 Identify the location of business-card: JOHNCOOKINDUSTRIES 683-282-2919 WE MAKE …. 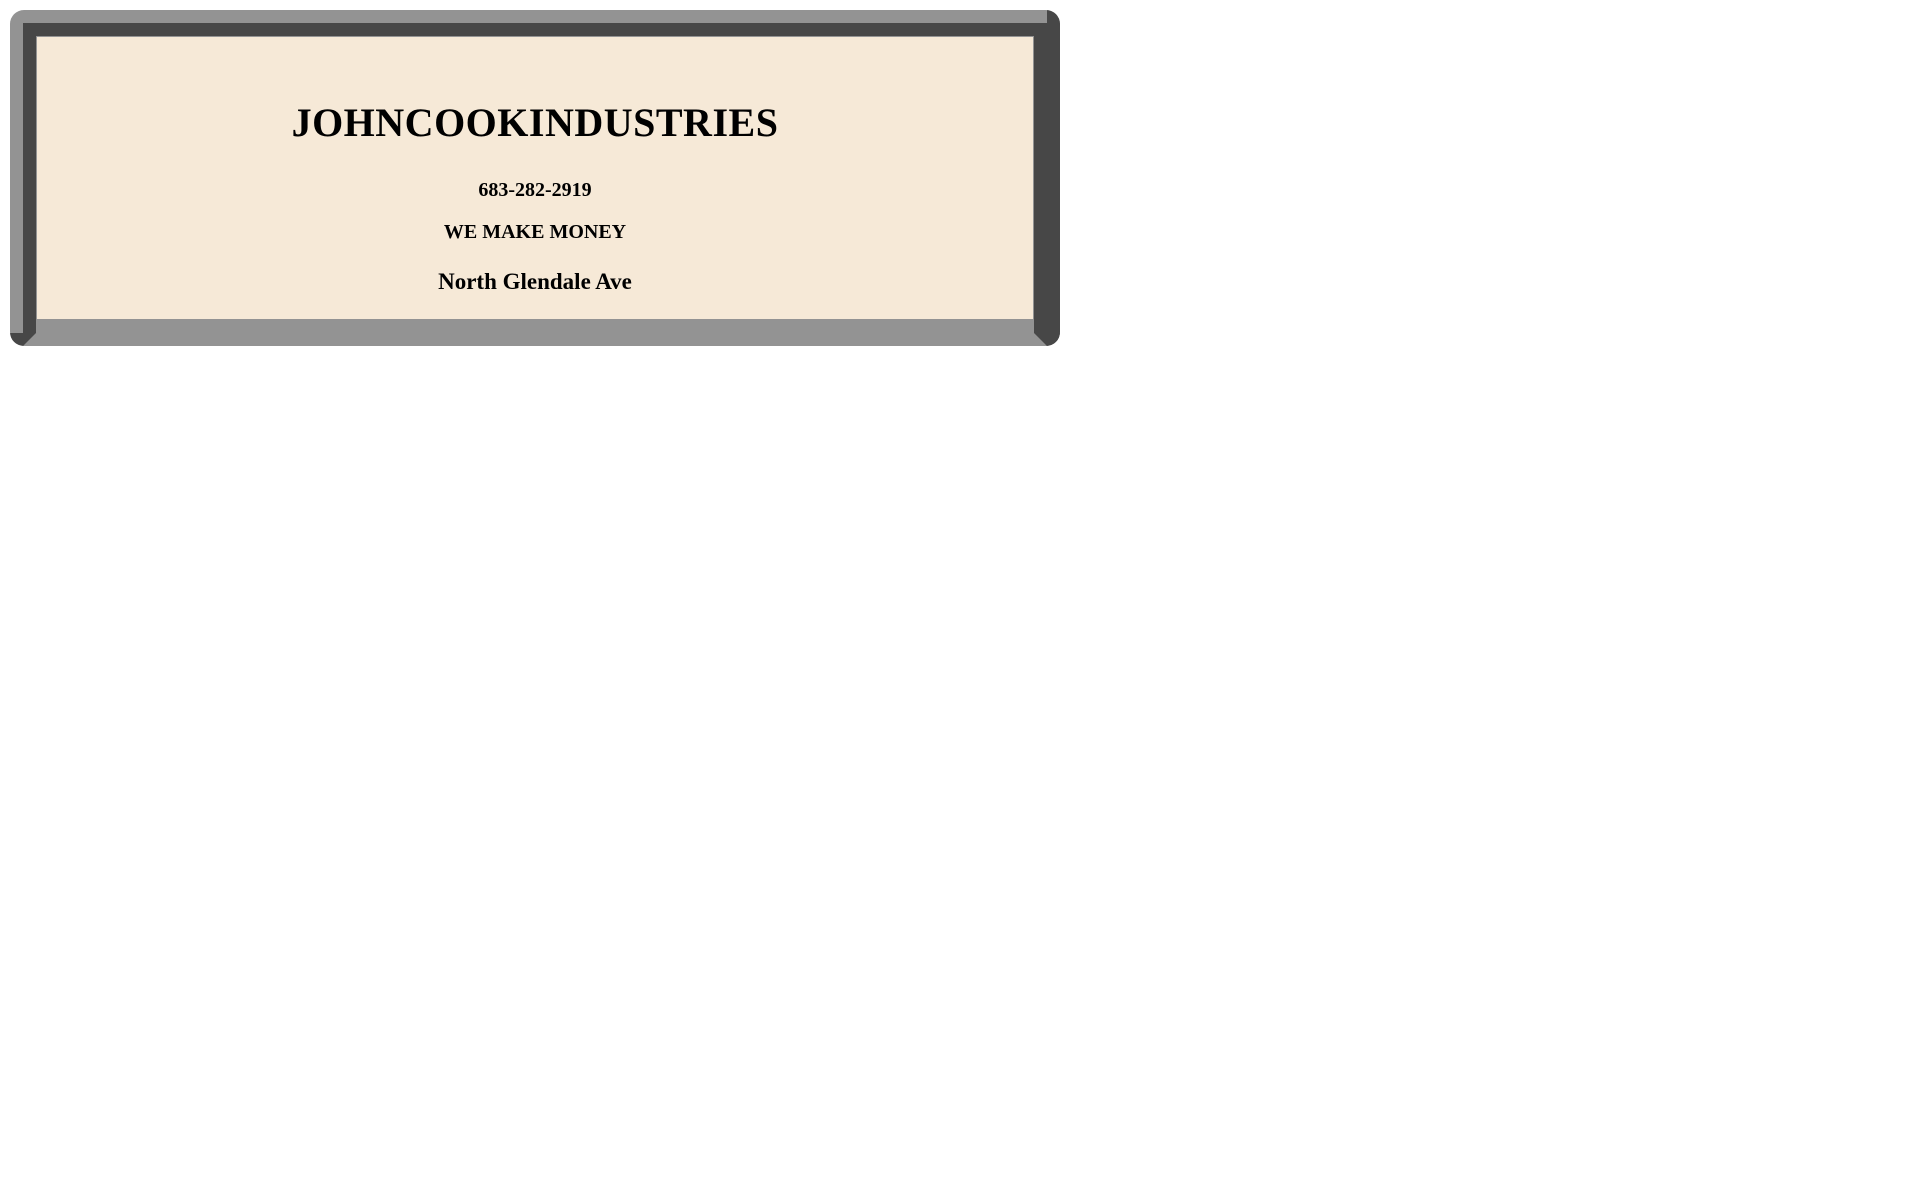
(535, 178).